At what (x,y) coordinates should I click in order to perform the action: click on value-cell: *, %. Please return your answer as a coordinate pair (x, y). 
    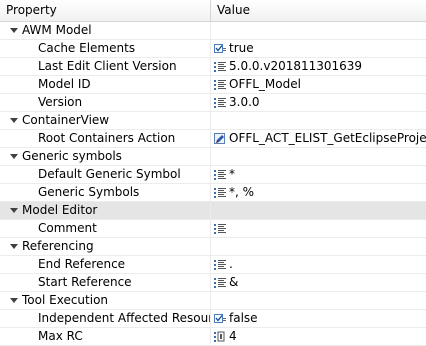
    Looking at the image, I should click on (318, 192).